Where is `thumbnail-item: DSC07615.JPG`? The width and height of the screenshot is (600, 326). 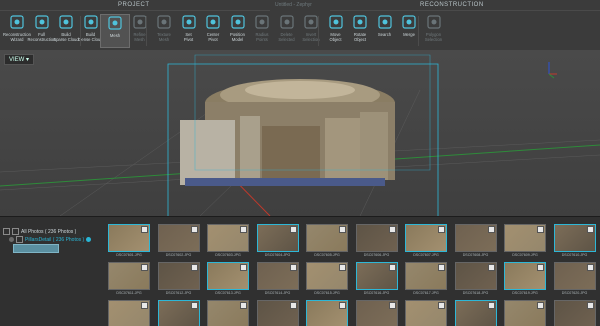 thumbnail-item: DSC07615.JPG is located at coordinates (327, 278).